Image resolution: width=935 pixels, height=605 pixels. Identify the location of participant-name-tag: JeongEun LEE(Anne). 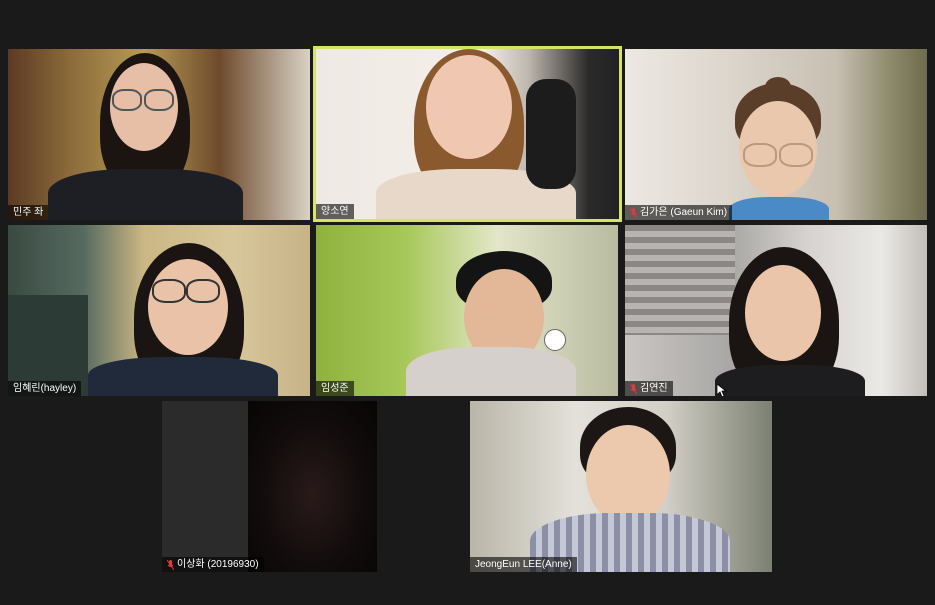
(523, 564).